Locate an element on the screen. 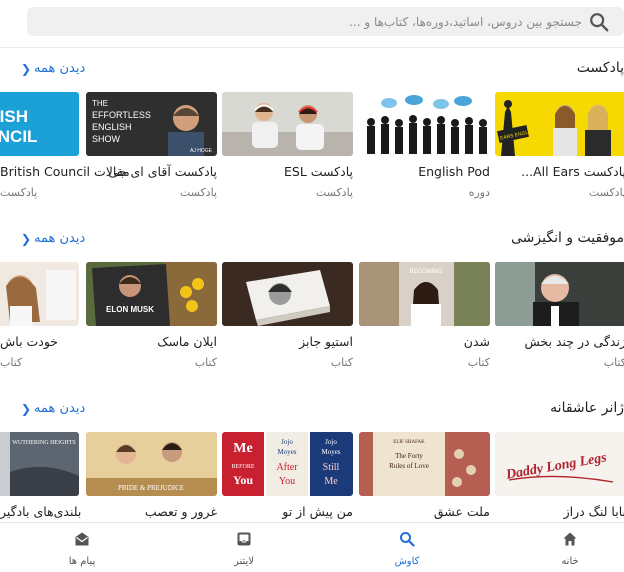 The image size is (624, 572). tab-explore: کاوش is located at coordinates (407, 547).